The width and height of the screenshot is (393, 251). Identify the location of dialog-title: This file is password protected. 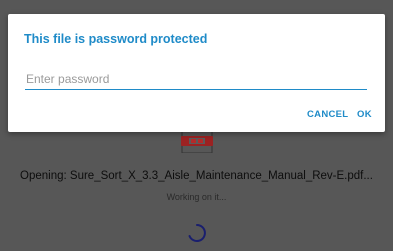
(116, 39).